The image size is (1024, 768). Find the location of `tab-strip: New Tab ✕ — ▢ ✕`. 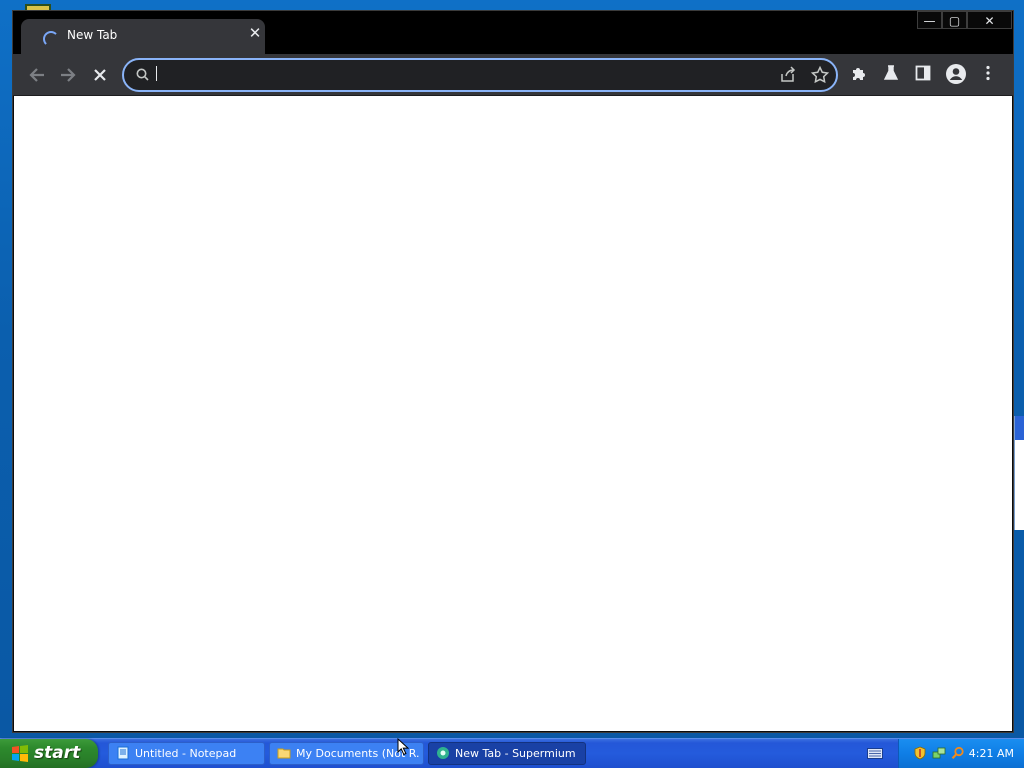

tab-strip: New Tab ✕ — ▢ ✕ is located at coordinates (513, 32).